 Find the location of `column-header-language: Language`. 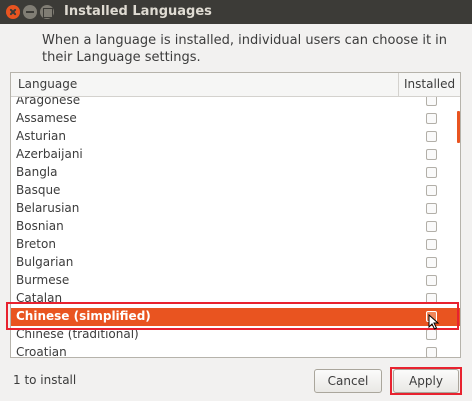

column-header-language: Language is located at coordinates (47, 84).